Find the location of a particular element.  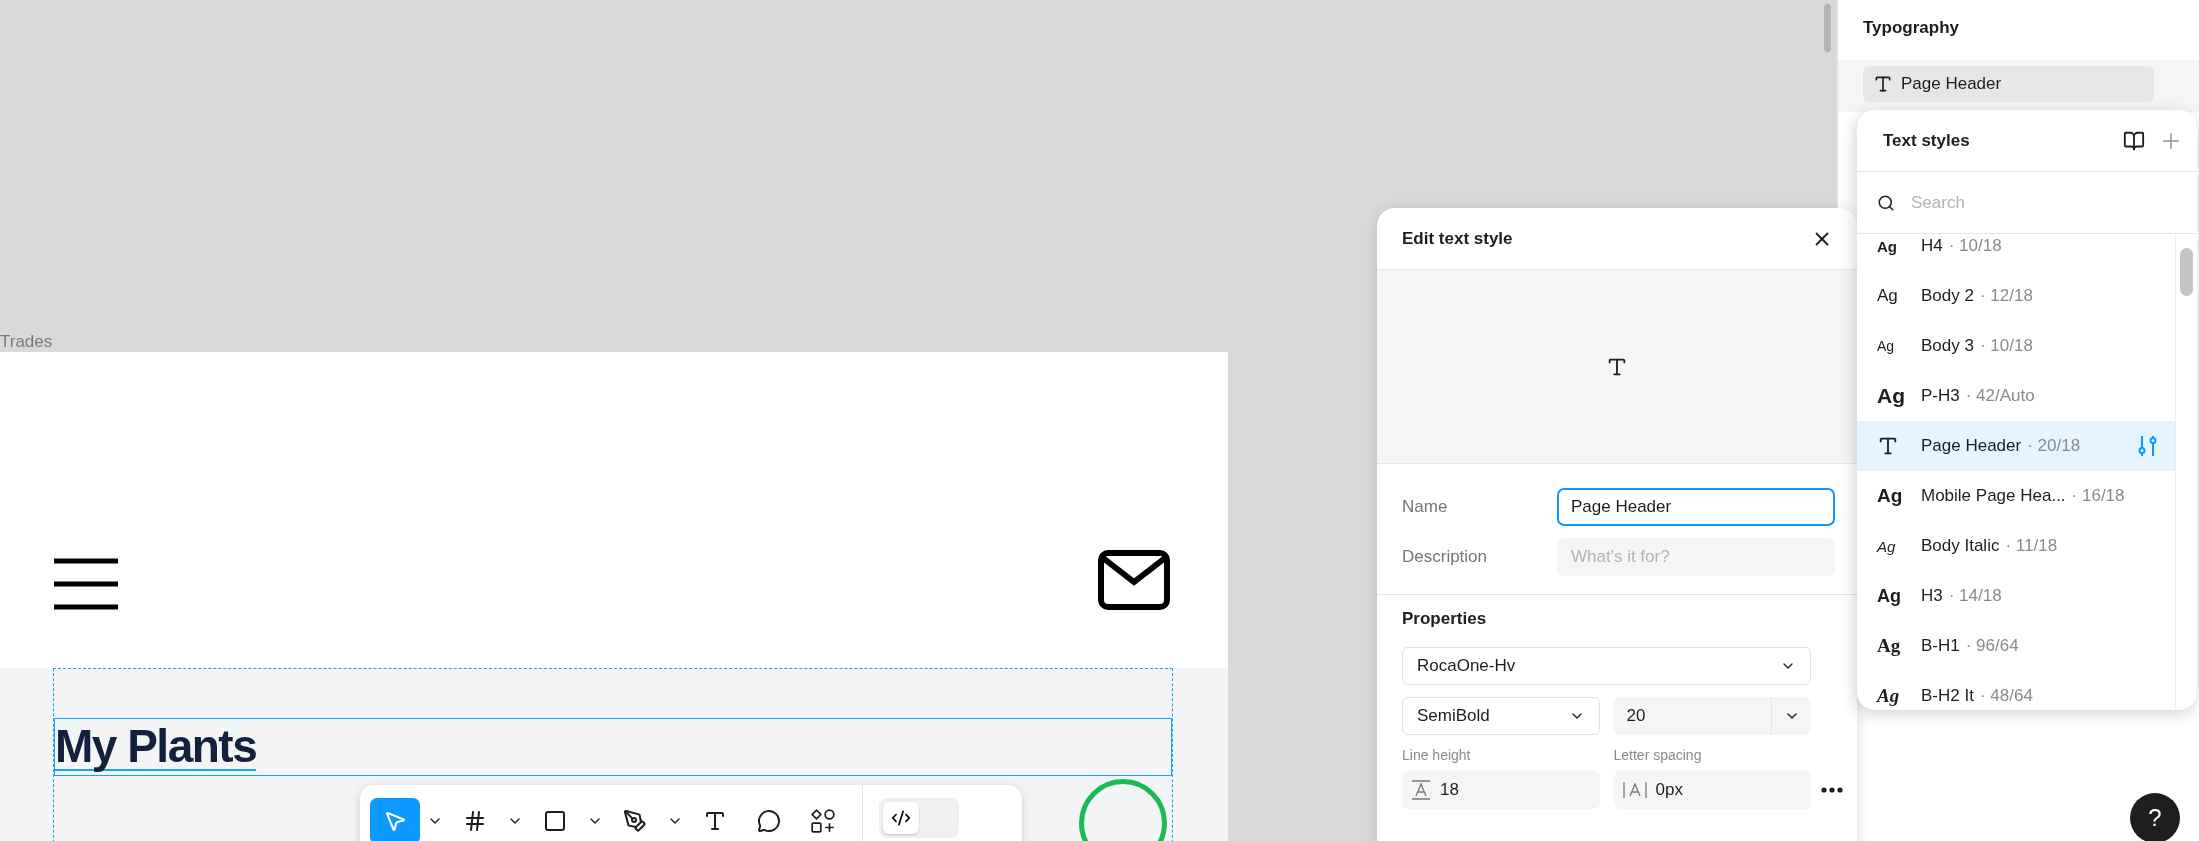

frame-icon is located at coordinates (475, 821).